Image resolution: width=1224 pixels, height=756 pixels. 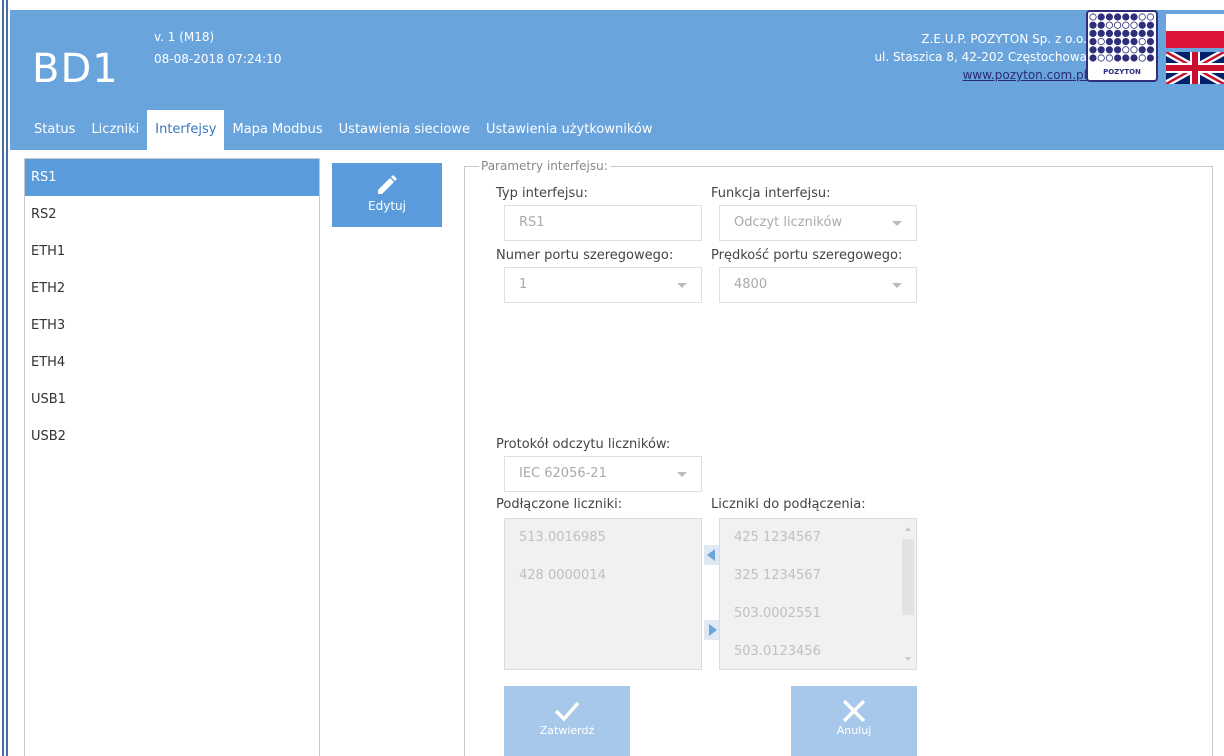 What do you see at coordinates (544, 166) in the screenshot?
I see `params-legend: Parametry interfejsu:` at bounding box center [544, 166].